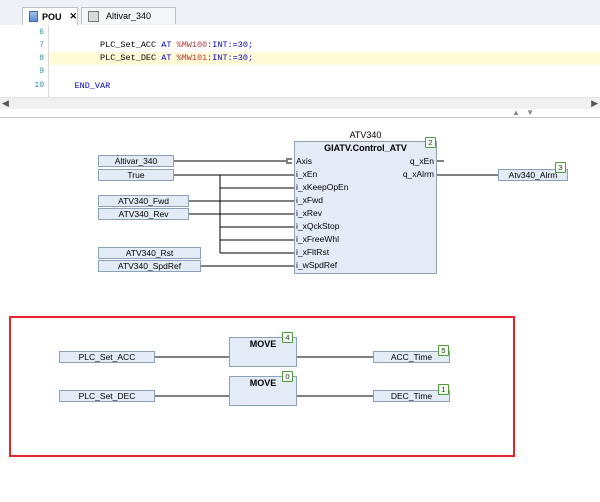 Image resolution: width=600 pixels, height=502 pixels. I want to click on fb-input-pin: i_wSpdRef, so click(317, 265).